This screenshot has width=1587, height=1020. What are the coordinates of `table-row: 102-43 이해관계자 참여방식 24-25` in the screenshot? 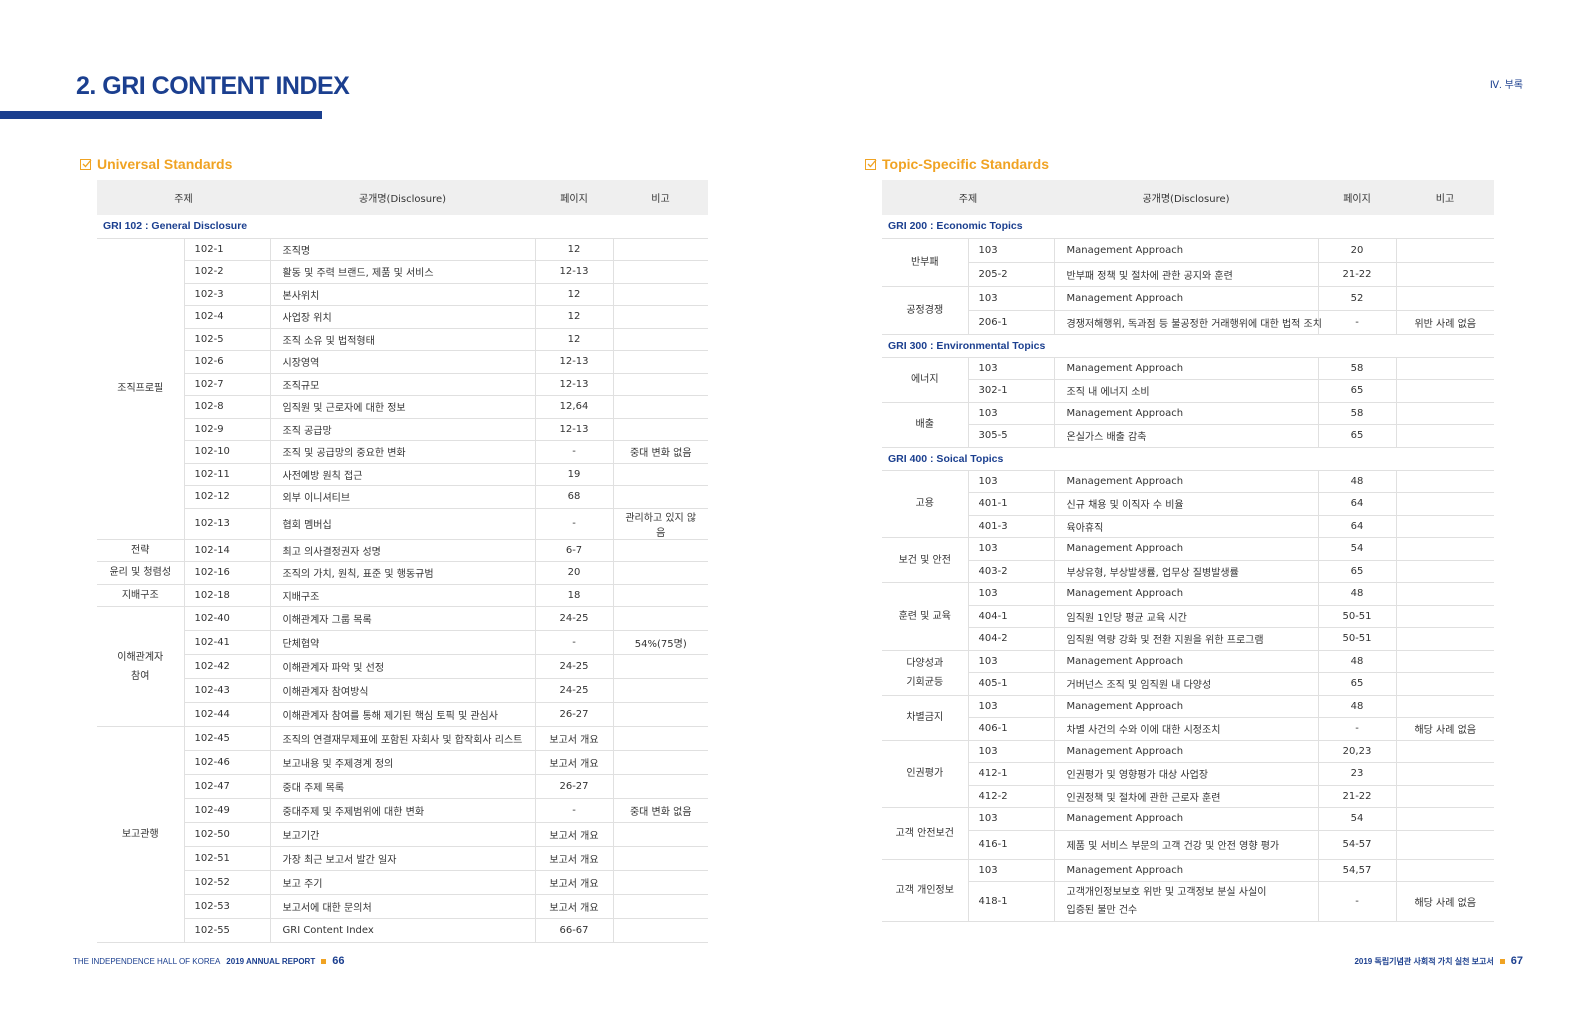 It's located at (402, 690).